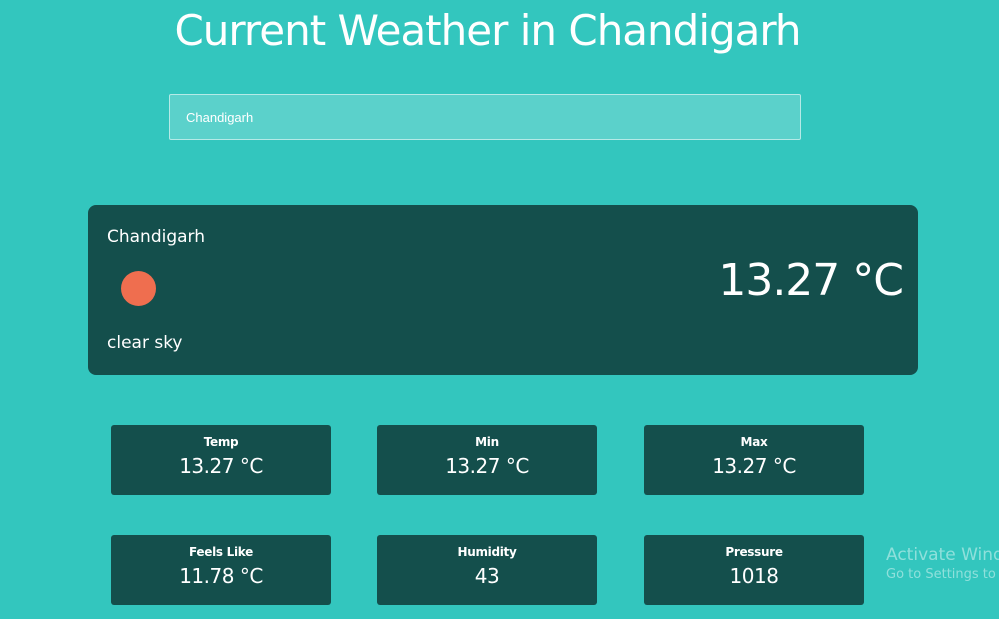 This screenshot has width=999, height=619. I want to click on stat-label: Temp, so click(221, 442).